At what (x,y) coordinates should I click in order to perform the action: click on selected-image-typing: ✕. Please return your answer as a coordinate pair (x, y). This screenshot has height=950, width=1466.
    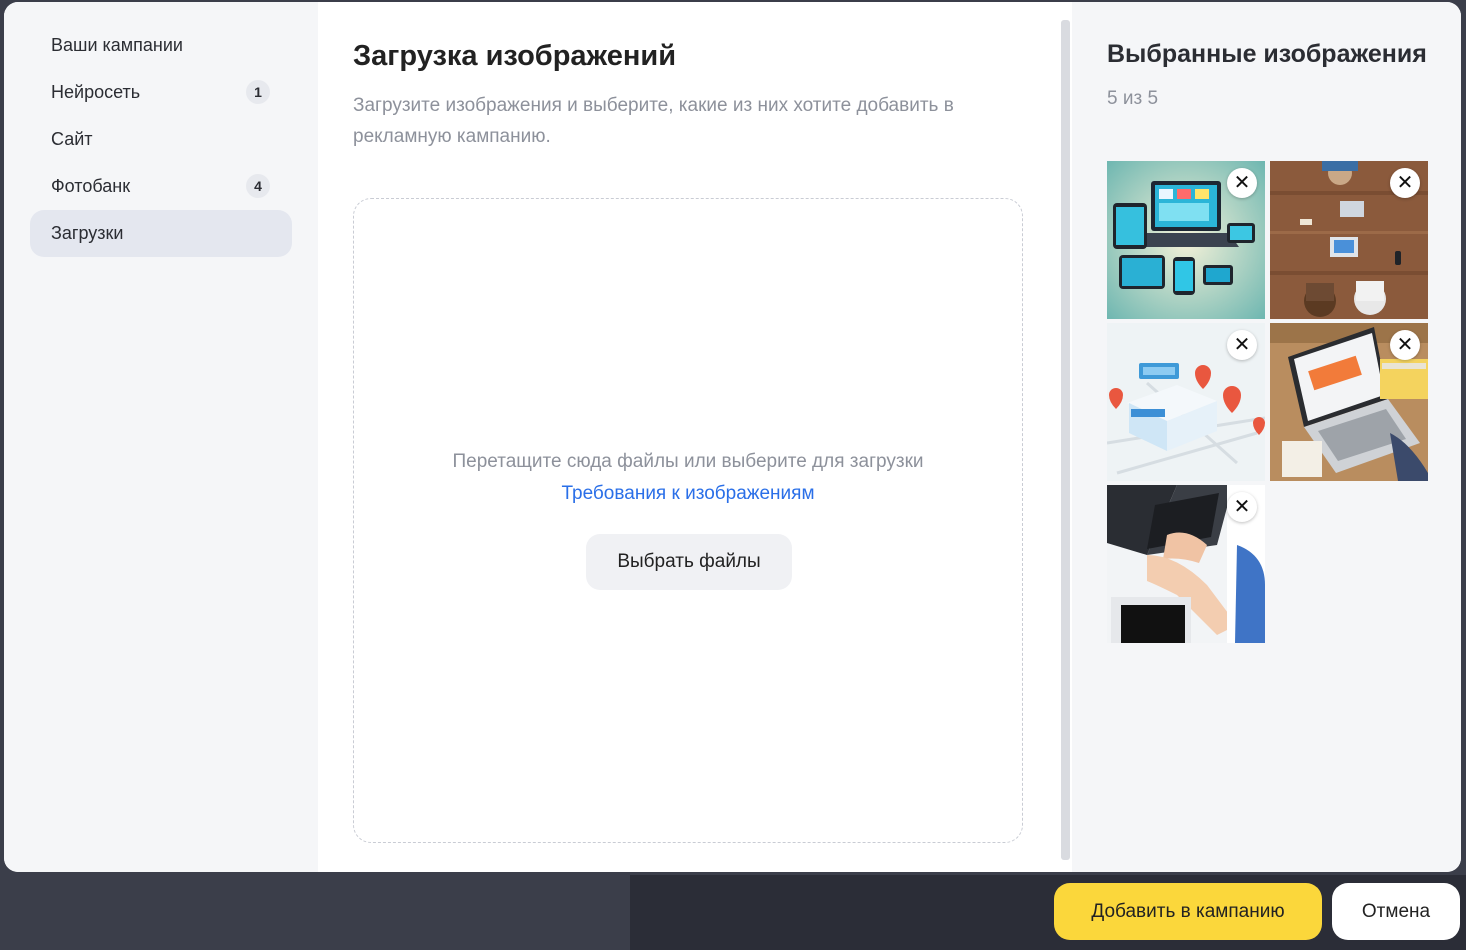
    Looking at the image, I should click on (1186, 564).